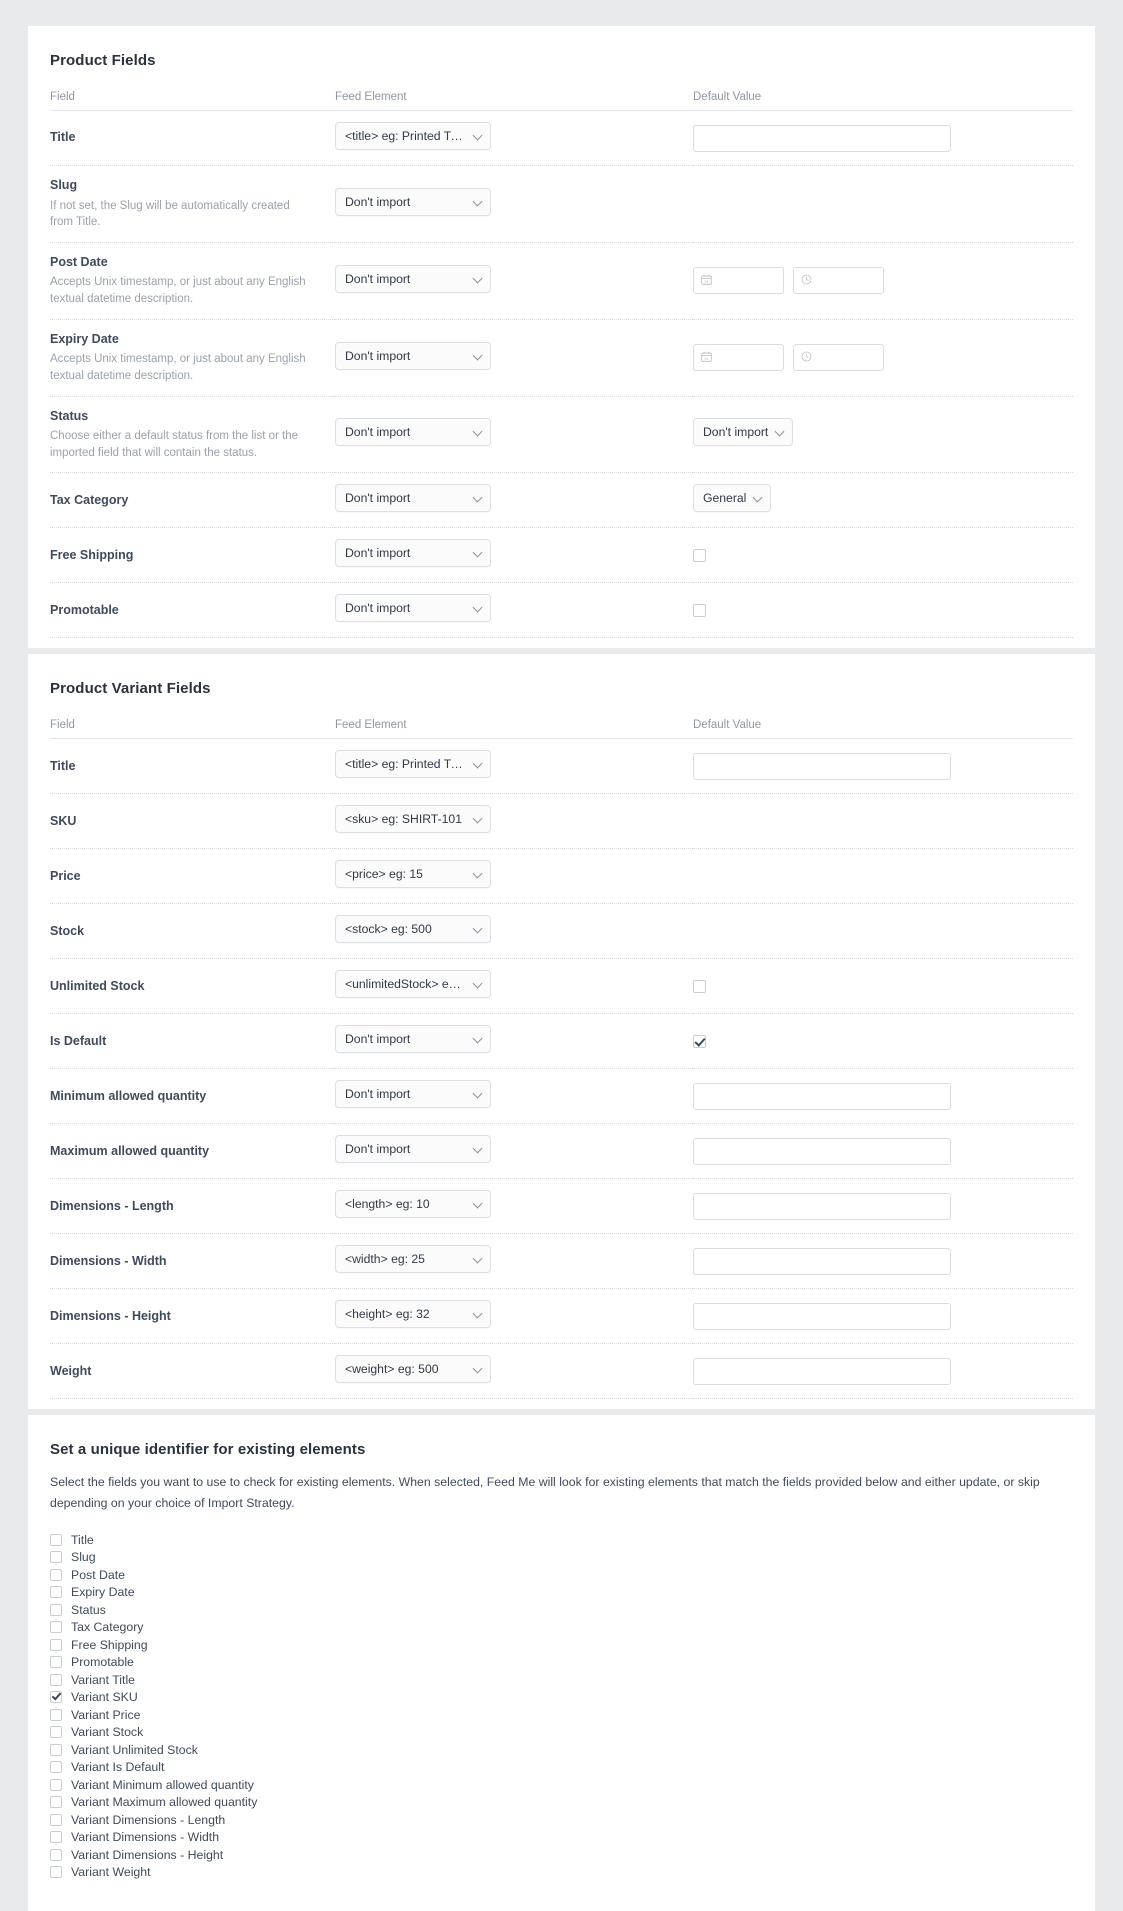 Image resolution: width=1123 pixels, height=1911 pixels. Describe the element at coordinates (561, 1151) in the screenshot. I see `table-row: Maximum allowed quantity Don't import` at that location.